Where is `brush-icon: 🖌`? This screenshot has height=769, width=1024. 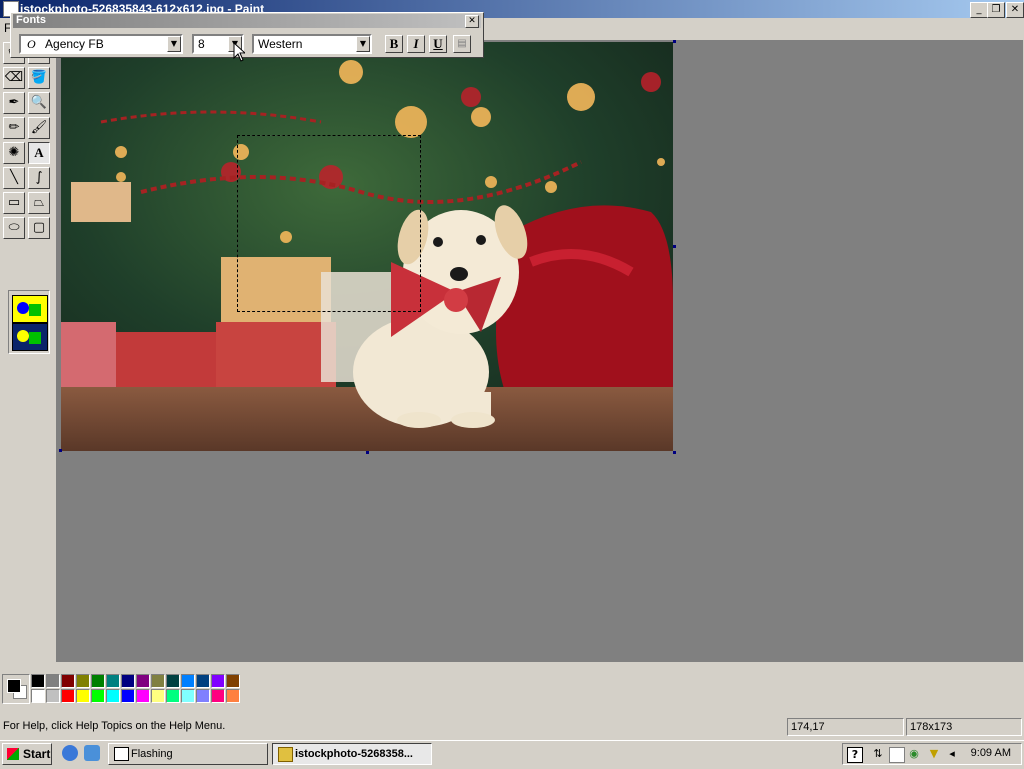 brush-icon: 🖌 is located at coordinates (39, 127).